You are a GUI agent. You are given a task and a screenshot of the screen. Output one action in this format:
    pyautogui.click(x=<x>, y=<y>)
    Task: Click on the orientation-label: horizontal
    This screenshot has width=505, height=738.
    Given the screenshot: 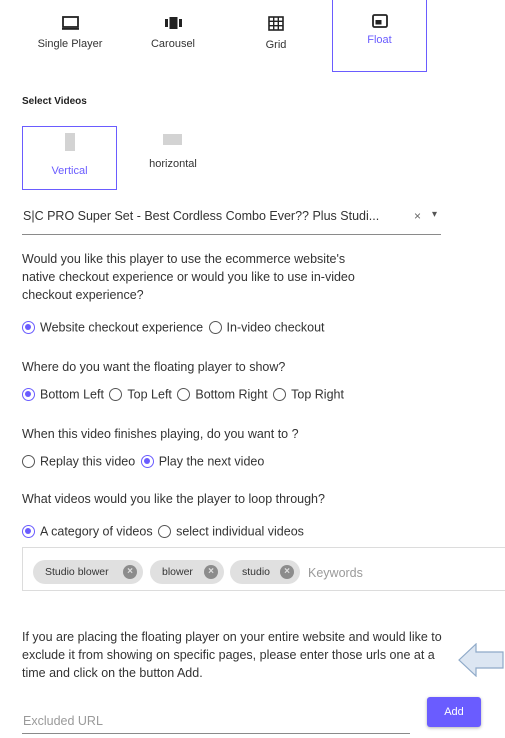 What is the action you would take?
    pyautogui.click(x=173, y=164)
    